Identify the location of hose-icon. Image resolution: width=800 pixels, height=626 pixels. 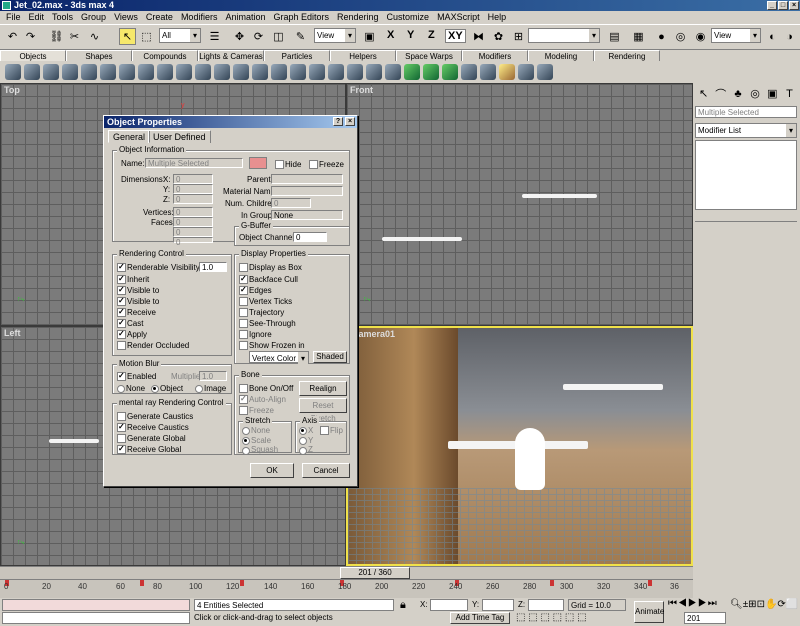
(336, 72).